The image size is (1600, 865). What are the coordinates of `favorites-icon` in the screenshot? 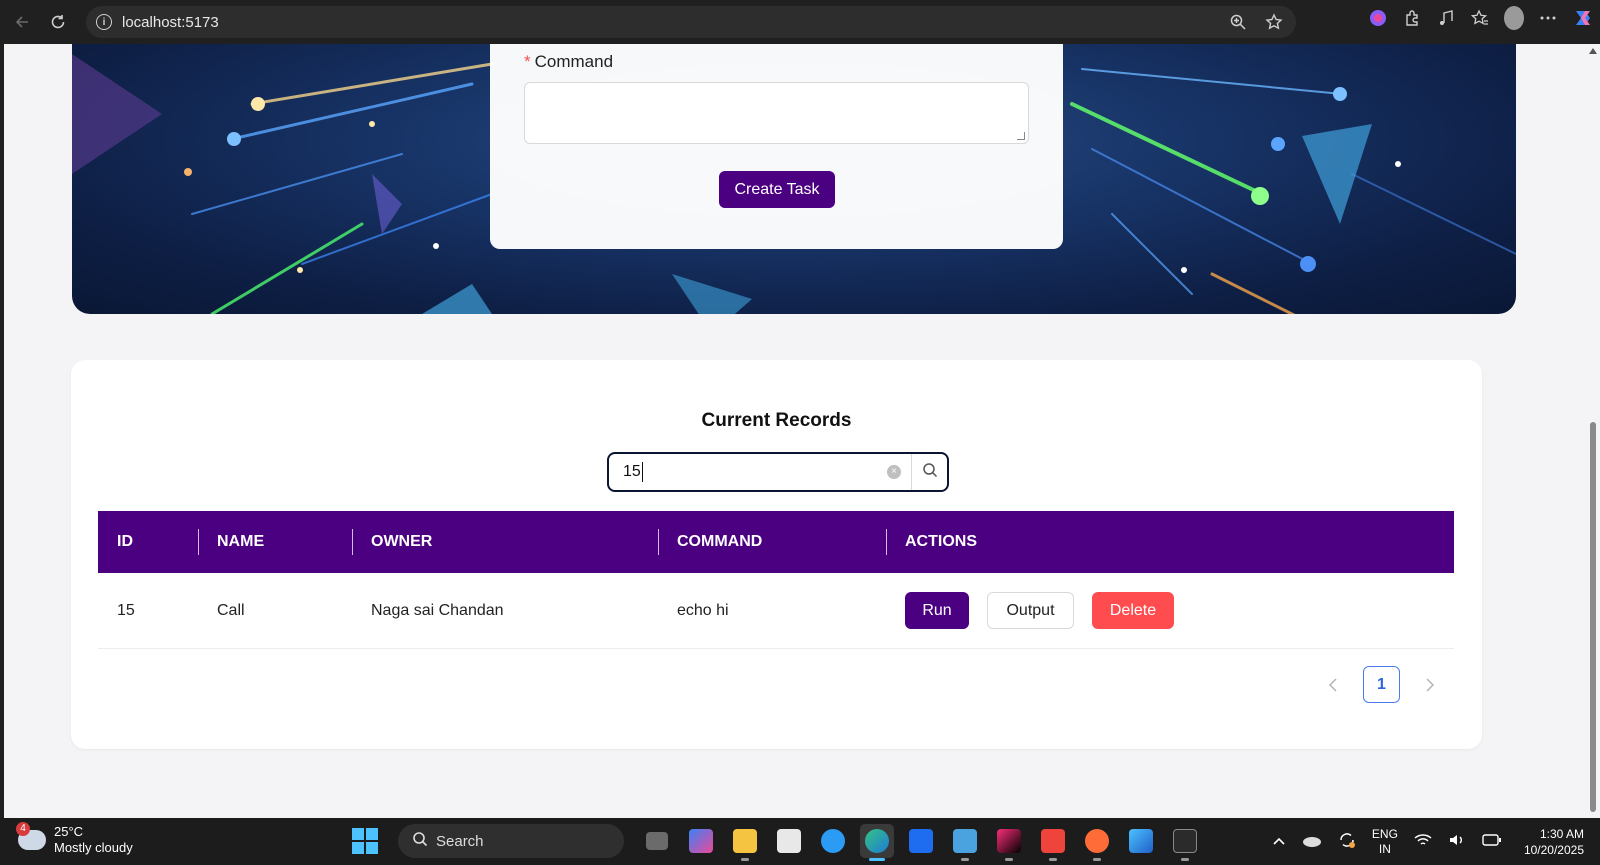 It's located at (1480, 18).